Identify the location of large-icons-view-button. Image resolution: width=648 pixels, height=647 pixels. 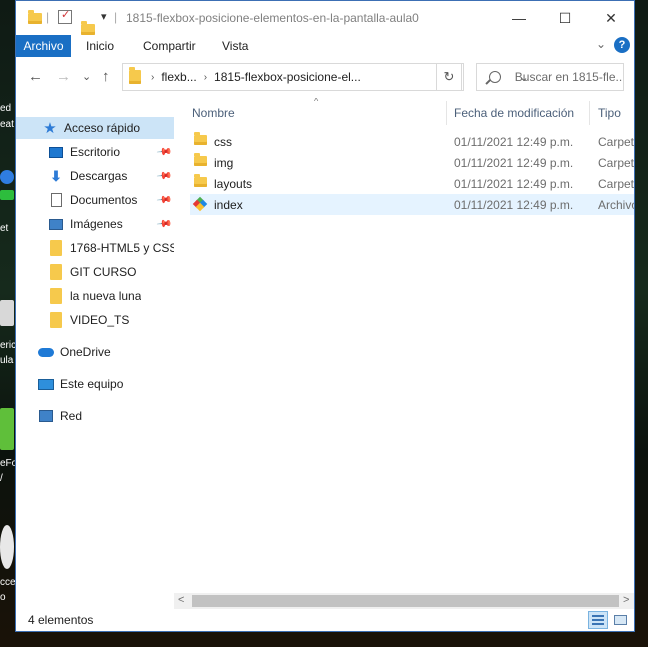
(620, 620).